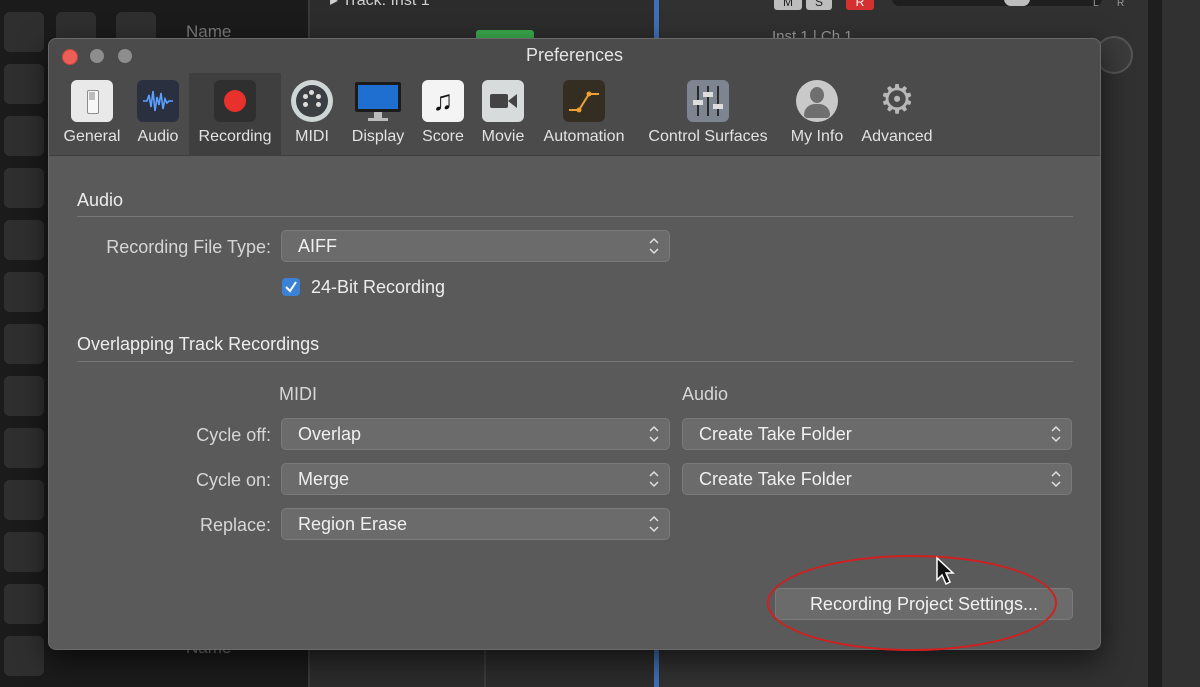 This screenshot has width=1200, height=687. What do you see at coordinates (997, 3) in the screenshot?
I see `bg-volume-slider` at bounding box center [997, 3].